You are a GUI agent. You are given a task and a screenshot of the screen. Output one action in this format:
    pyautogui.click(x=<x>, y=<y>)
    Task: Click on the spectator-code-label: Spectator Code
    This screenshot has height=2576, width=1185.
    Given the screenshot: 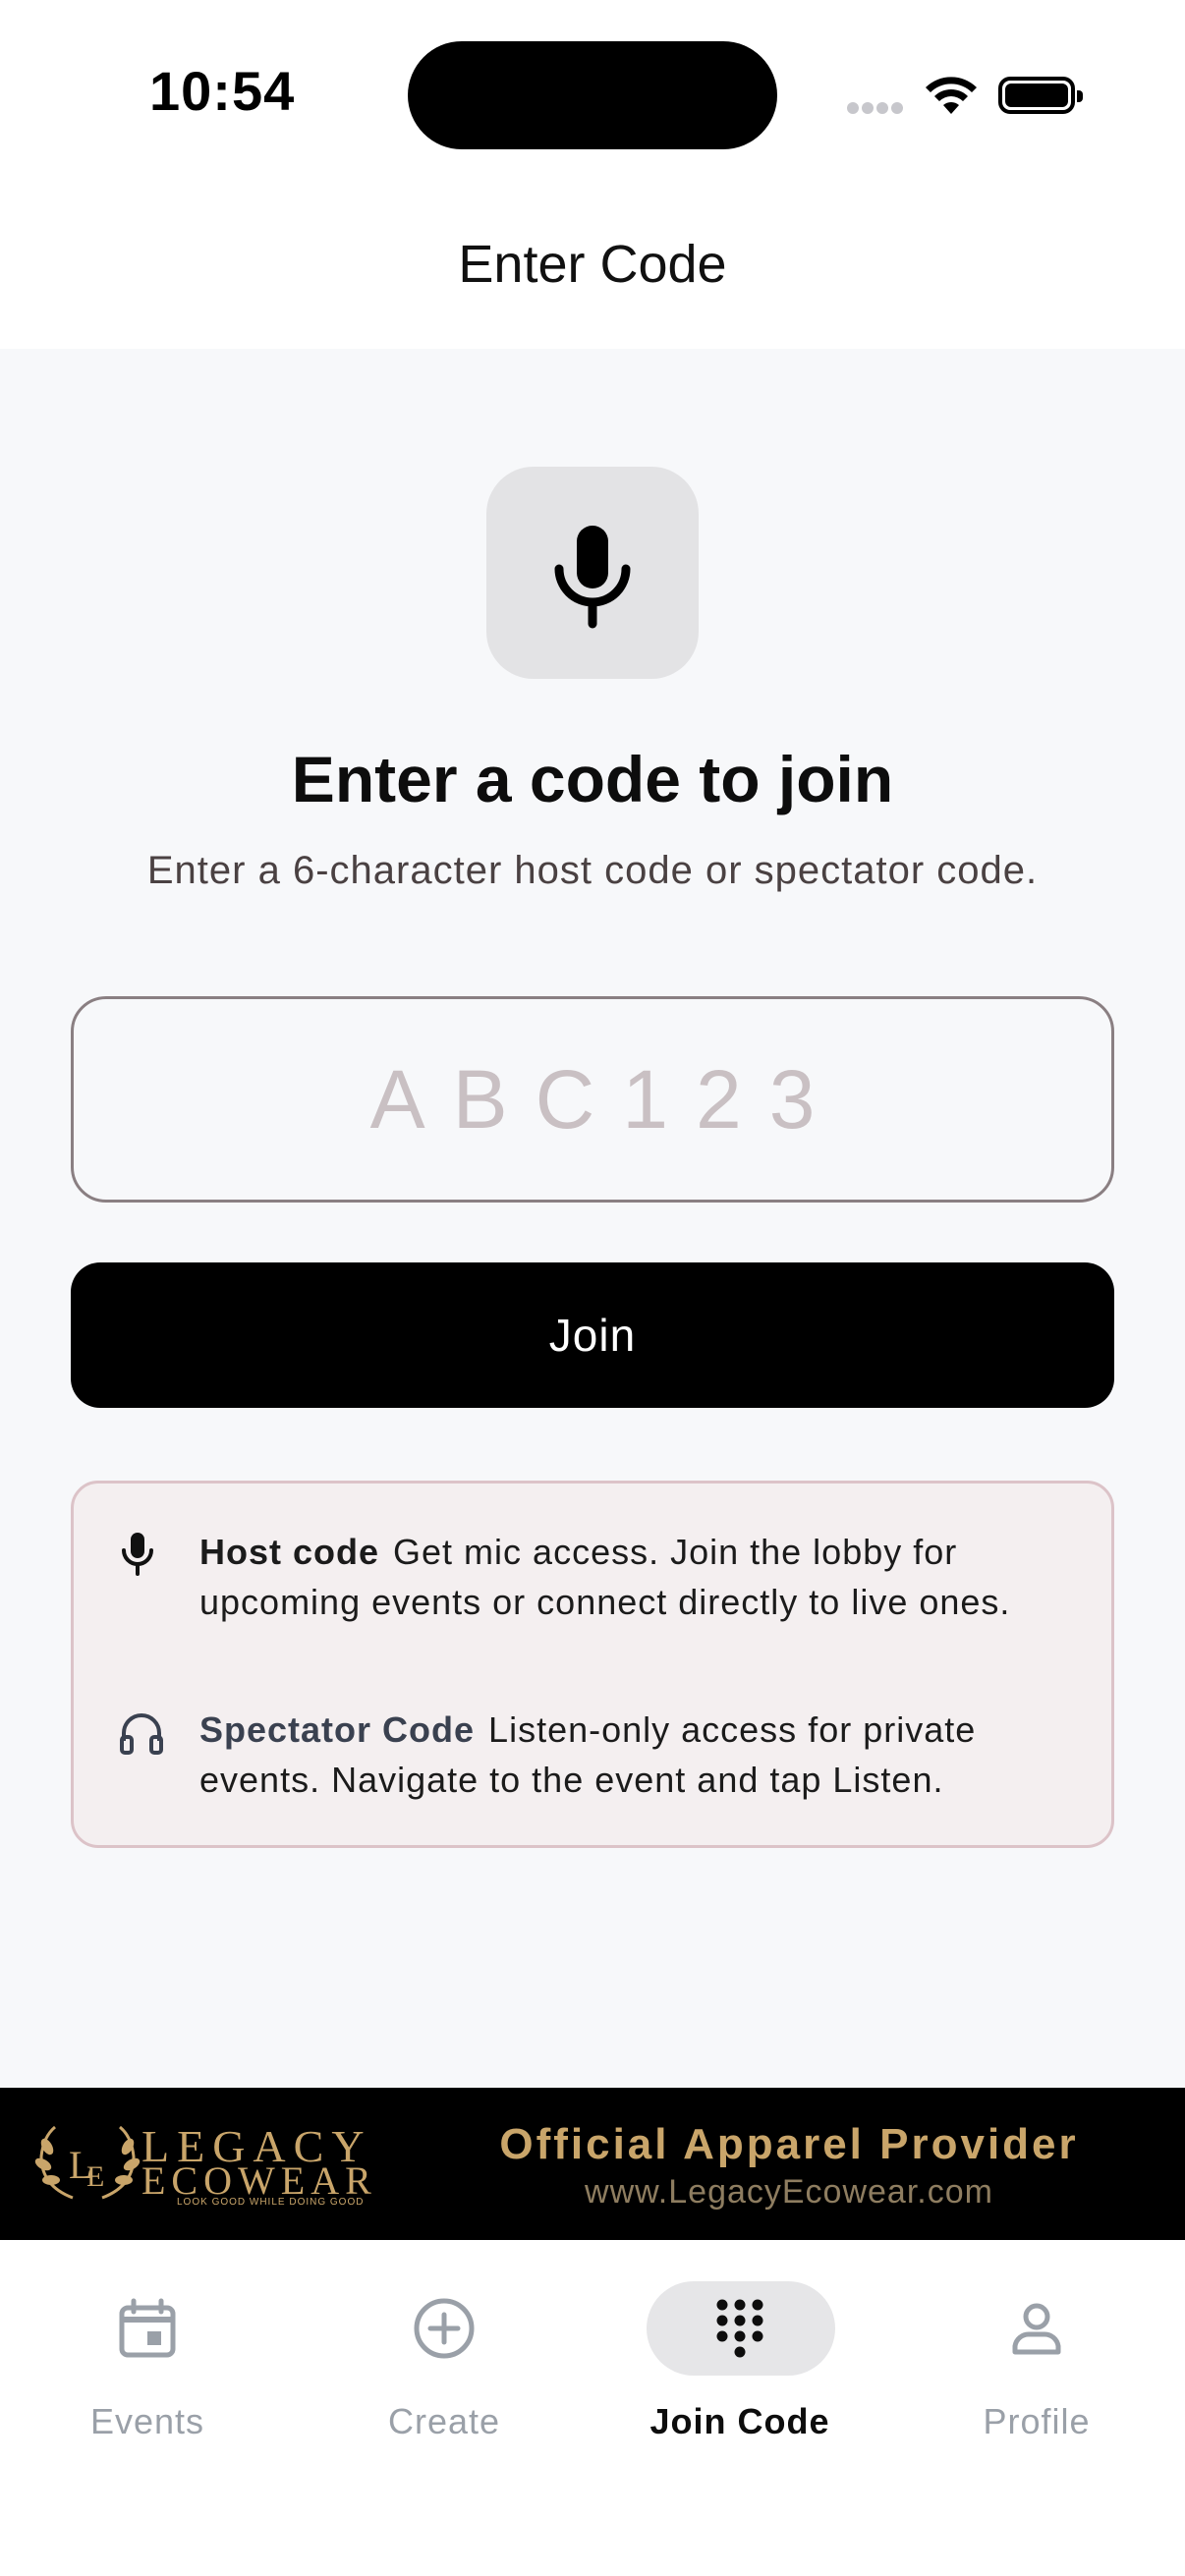 What is the action you would take?
    pyautogui.click(x=338, y=1729)
    